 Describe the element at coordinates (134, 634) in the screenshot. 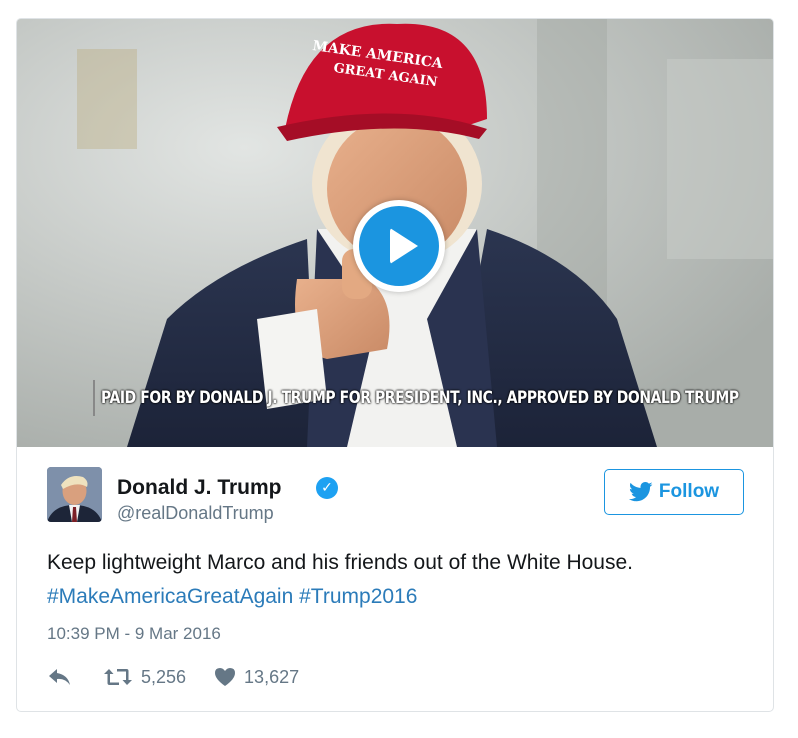

I see `tweet-timestamp: 10:39 PM - 9 Mar 2016` at that location.